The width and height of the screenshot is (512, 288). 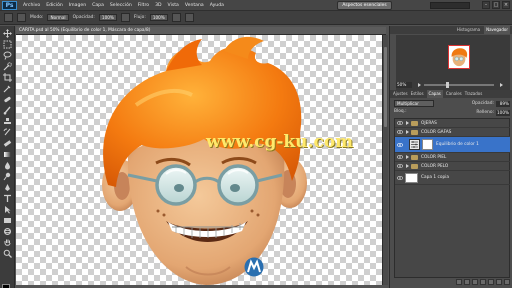 I want to click on move-tool-icon, so click(x=7, y=33).